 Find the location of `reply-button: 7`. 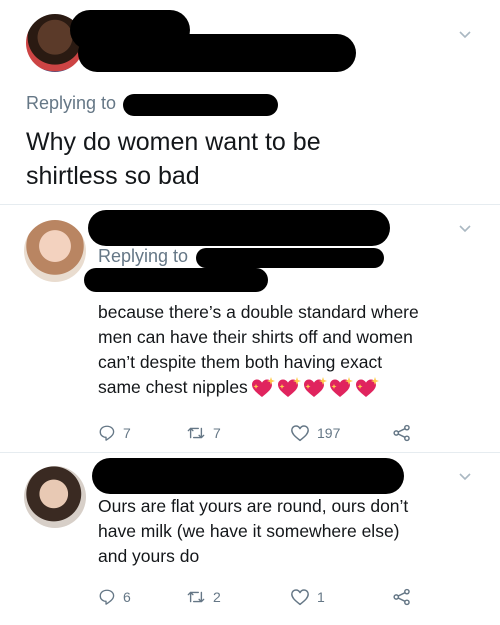

reply-button: 7 is located at coordinates (114, 433).